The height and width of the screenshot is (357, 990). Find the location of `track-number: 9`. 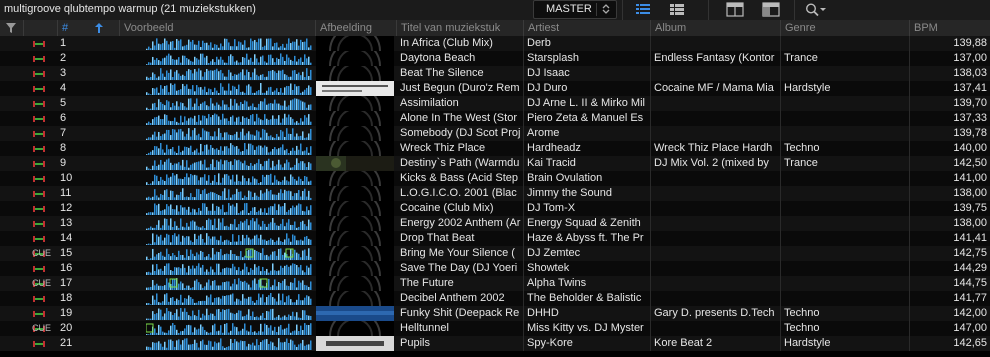

track-number: 9 is located at coordinates (63, 163).